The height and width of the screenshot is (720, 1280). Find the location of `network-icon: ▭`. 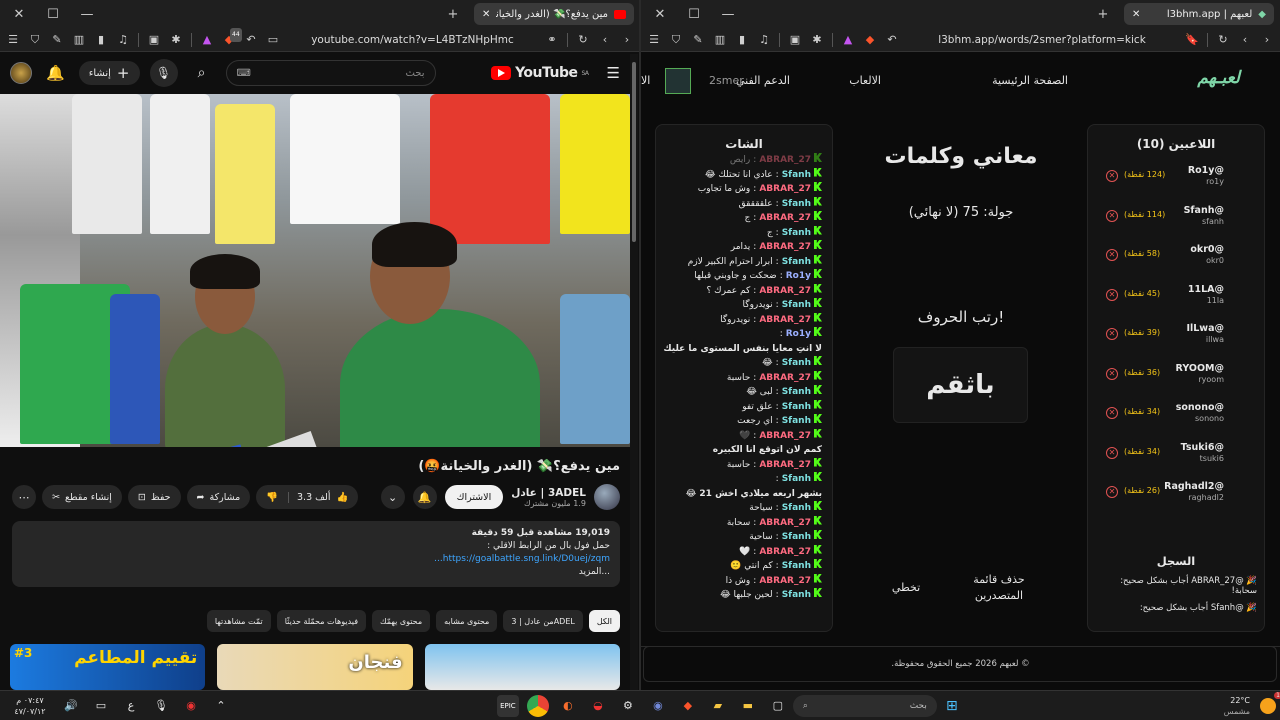

network-icon: ▭ is located at coordinates (101, 706).